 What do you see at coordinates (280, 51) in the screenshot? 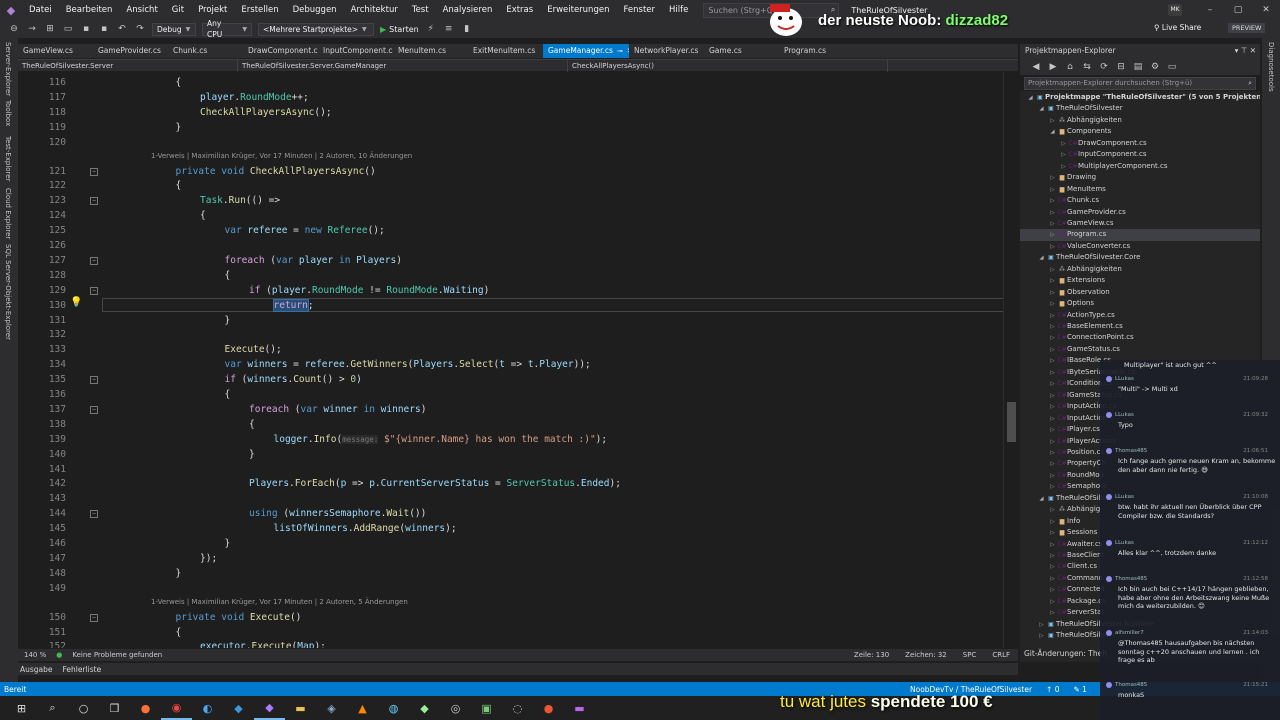
I see `tab-drawcomponent-cs: DrawComponent.cs` at bounding box center [280, 51].